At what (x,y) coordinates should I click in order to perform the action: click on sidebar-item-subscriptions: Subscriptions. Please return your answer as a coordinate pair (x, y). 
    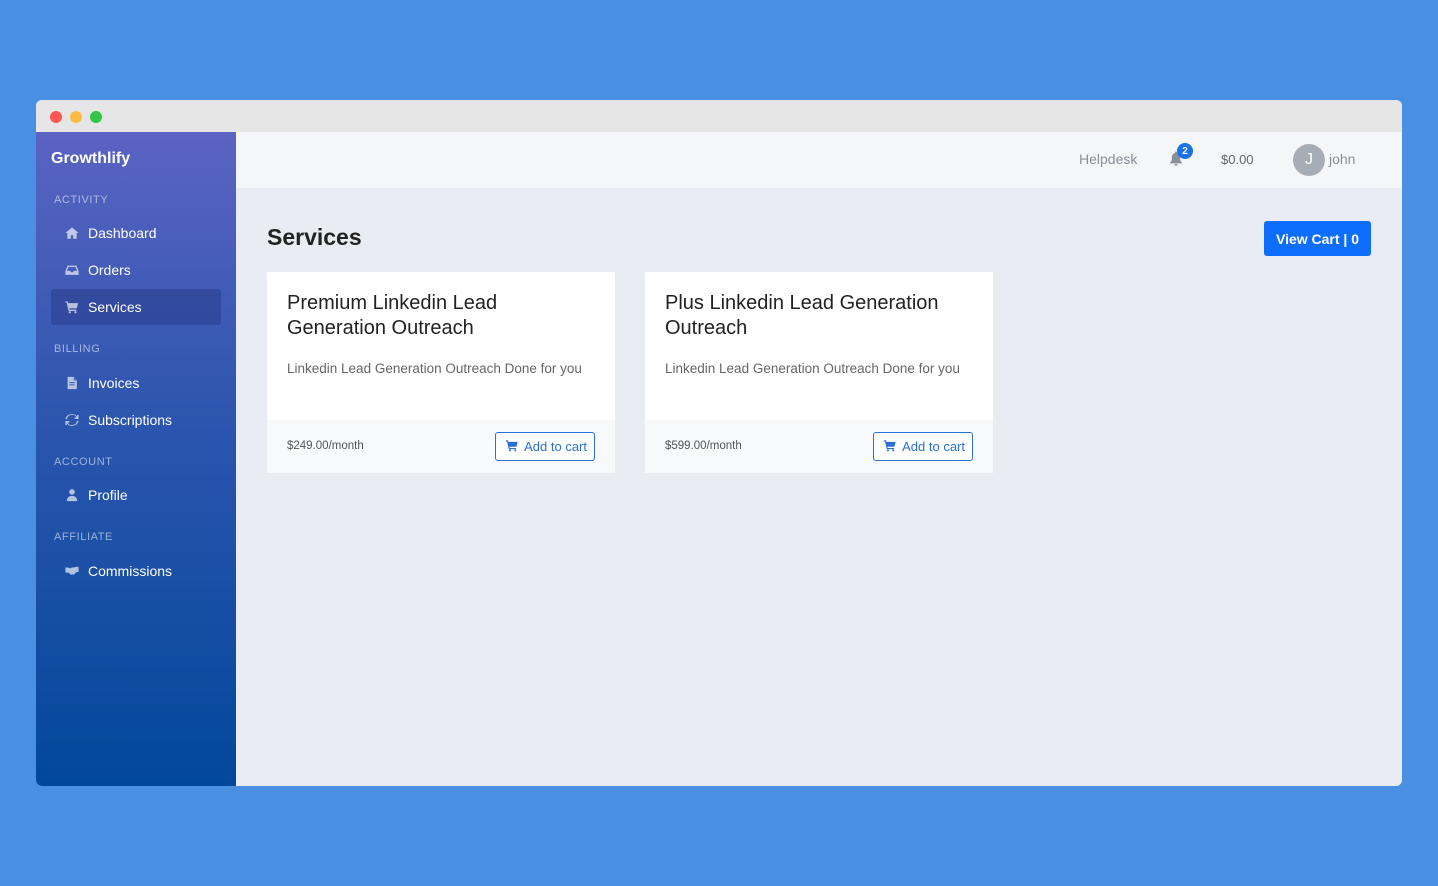
    Looking at the image, I should click on (136, 420).